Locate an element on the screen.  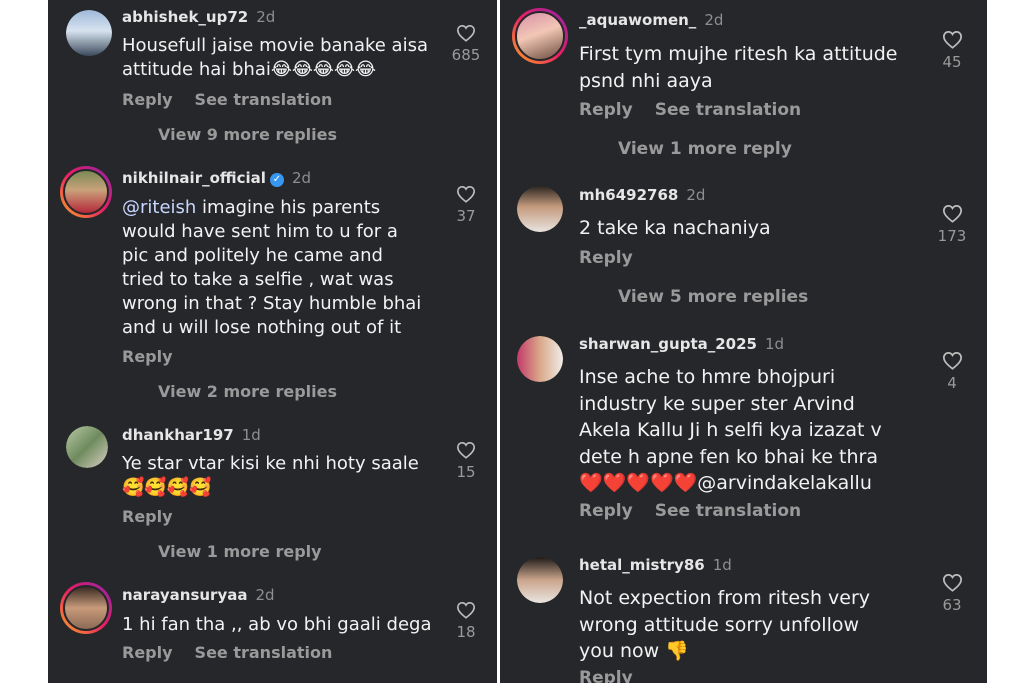
comment-line: Akela Kallu Ji h selfi kya izazat v is located at coordinates (730, 430).